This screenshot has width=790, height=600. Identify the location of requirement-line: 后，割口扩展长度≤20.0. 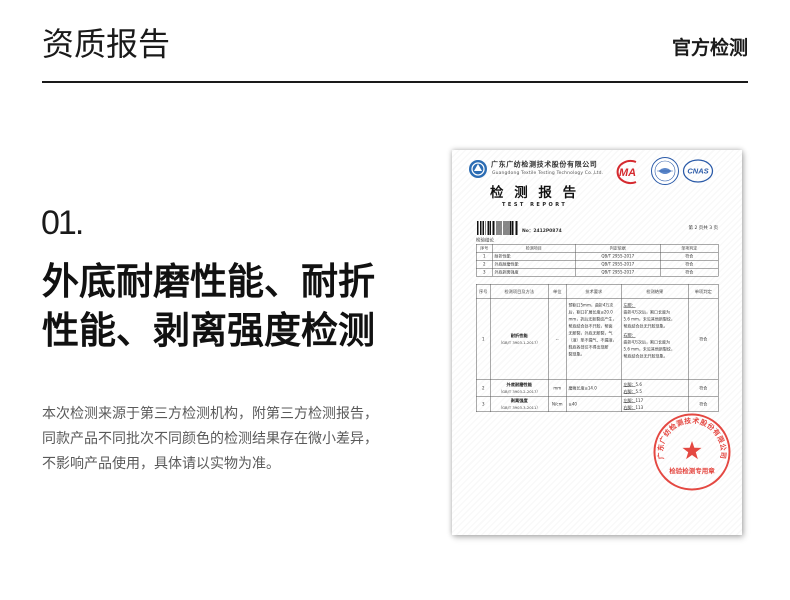
(590, 312).